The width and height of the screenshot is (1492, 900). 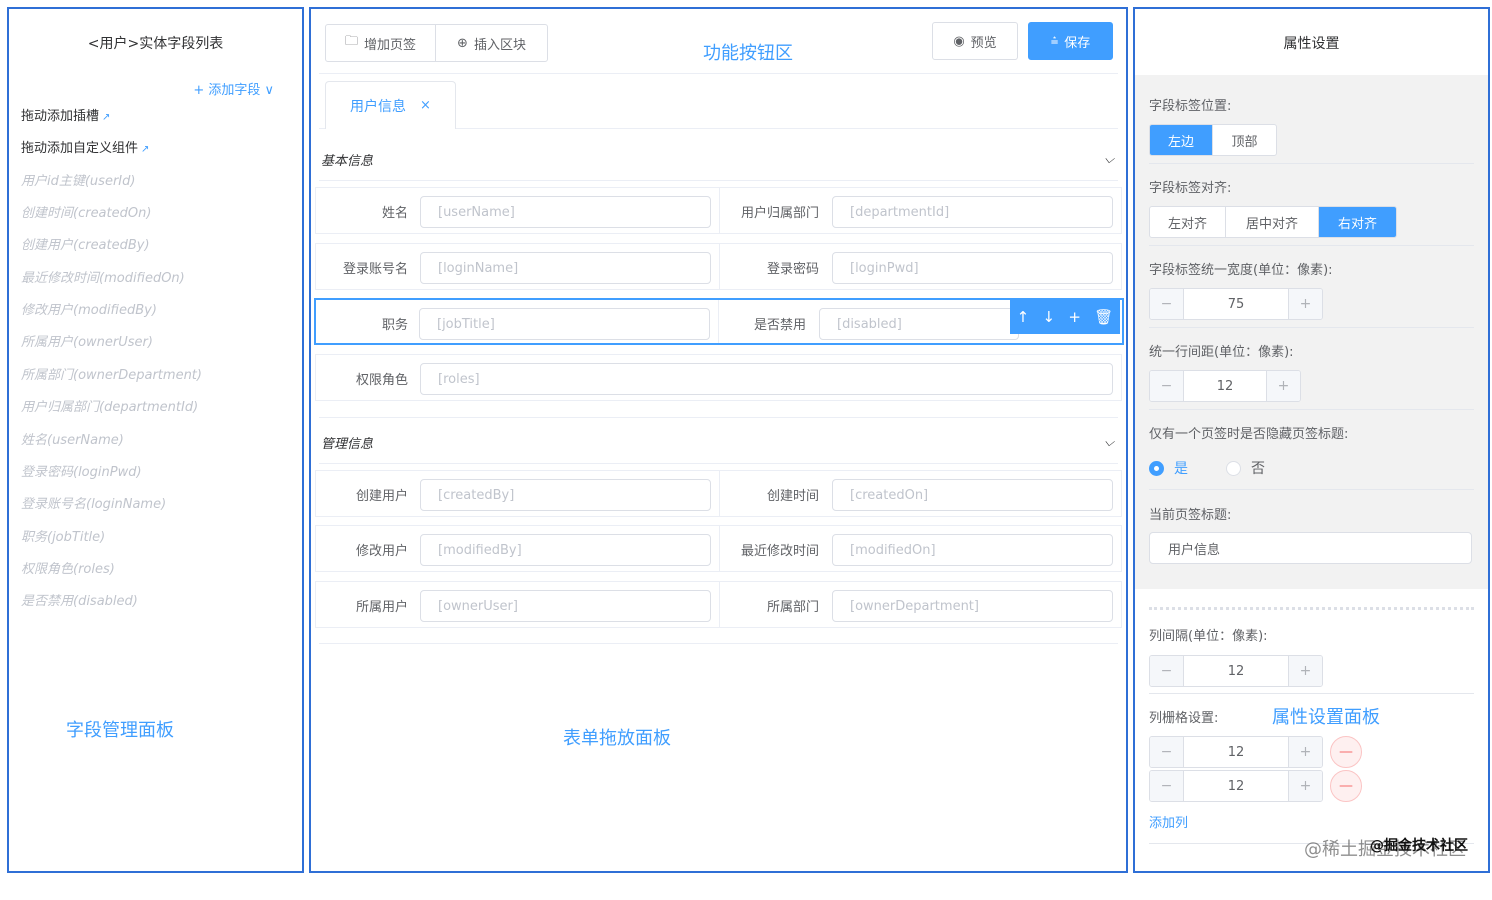 What do you see at coordinates (1311, 44) in the screenshot?
I see `property-settings-title: 属性设置` at bounding box center [1311, 44].